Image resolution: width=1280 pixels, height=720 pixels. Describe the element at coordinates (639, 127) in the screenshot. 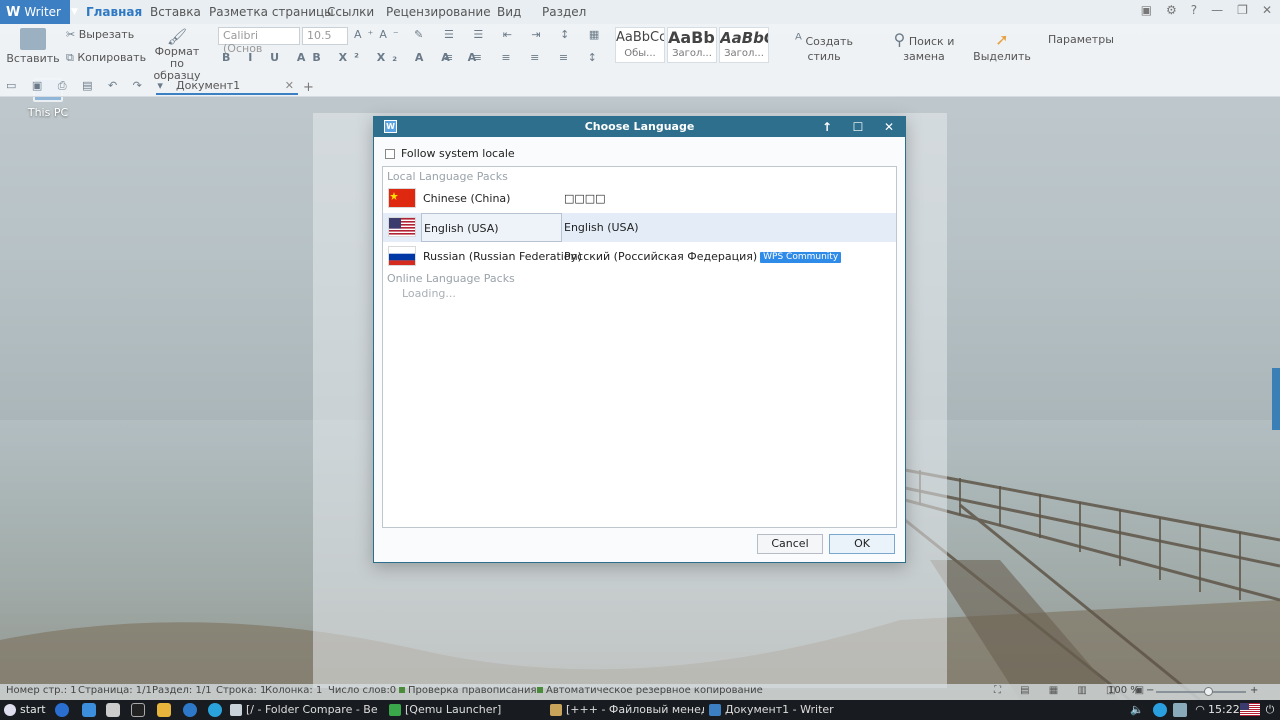

I see `dialog-titlebar: W Choose Language ↑ ☐ ✕` at that location.